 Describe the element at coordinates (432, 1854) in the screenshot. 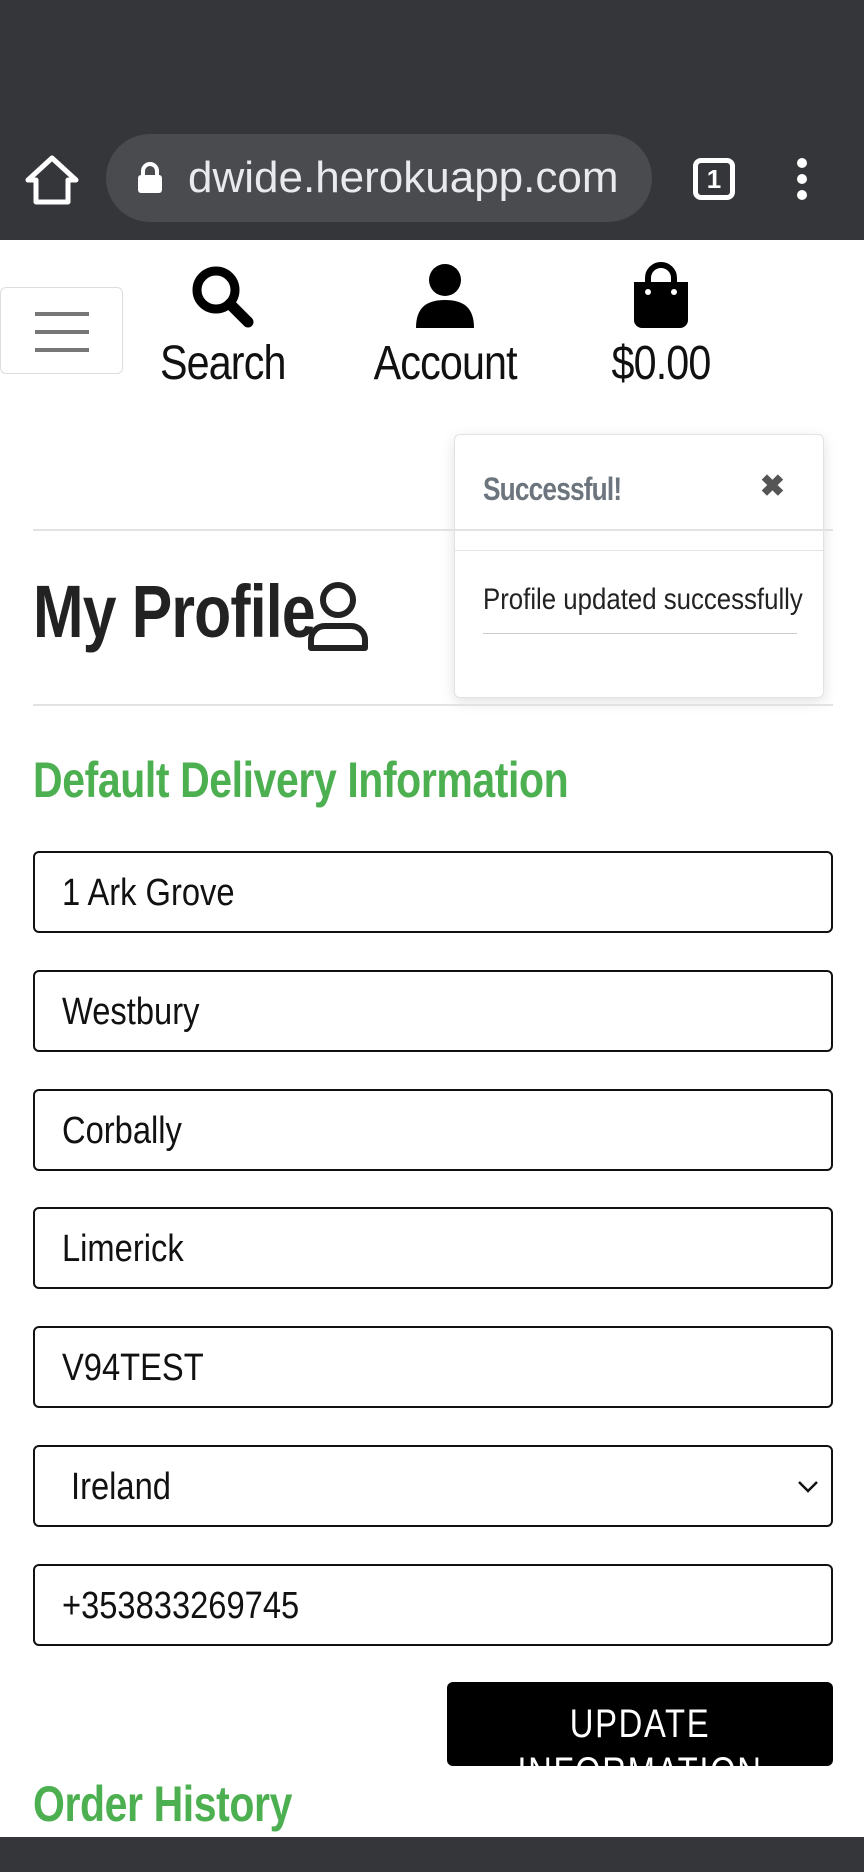

I see `system-navigation-bar` at that location.